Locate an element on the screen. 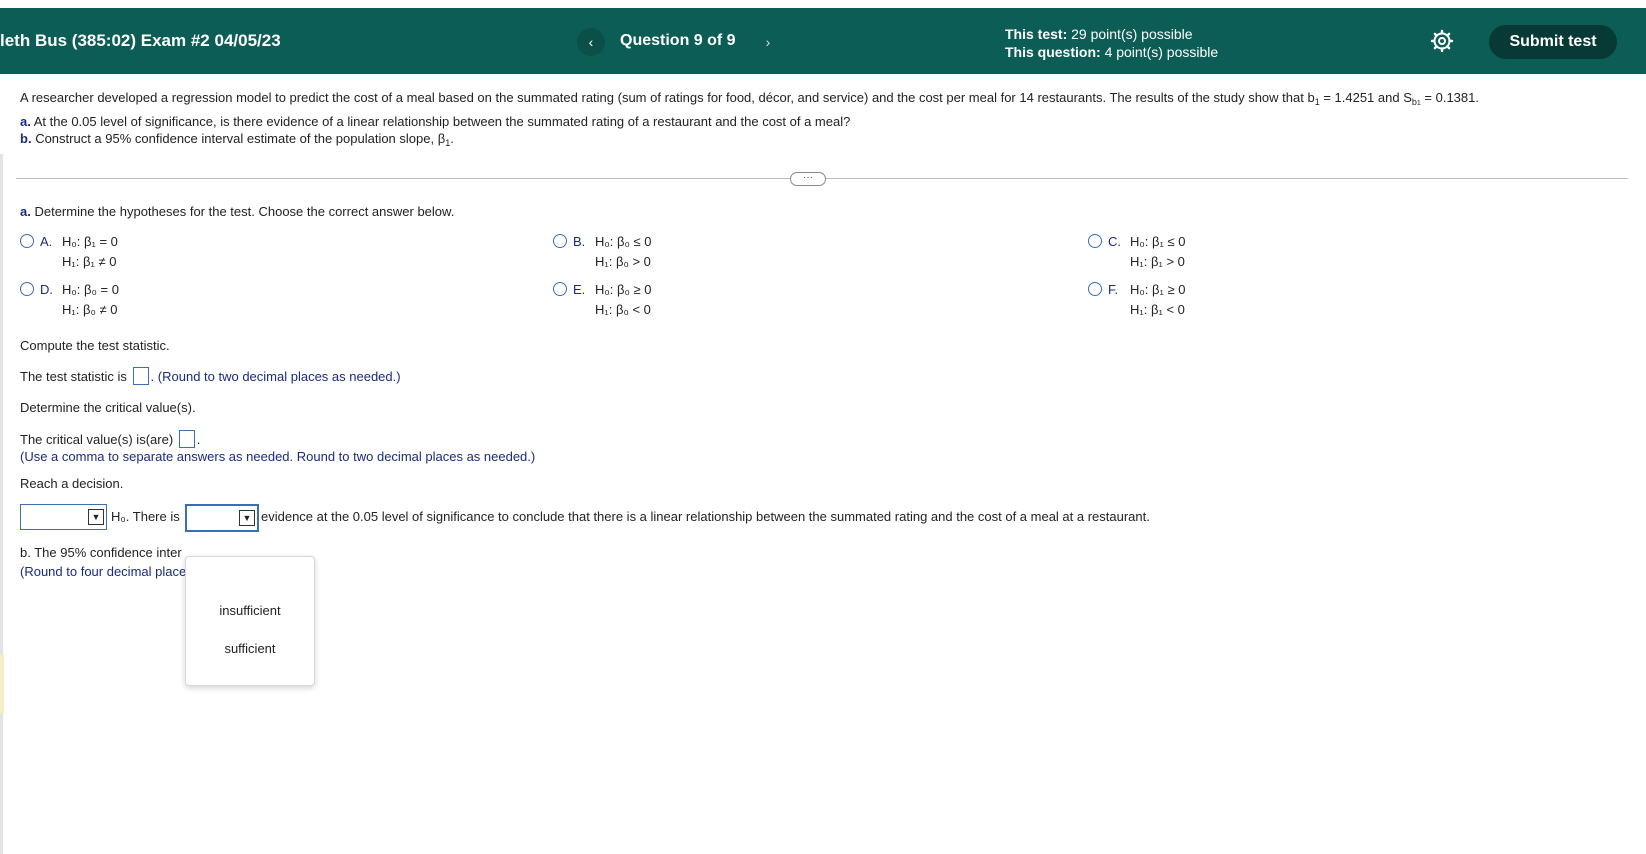 The width and height of the screenshot is (1646, 854). dropdown-option-insufficient: insufficient is located at coordinates (250, 610).